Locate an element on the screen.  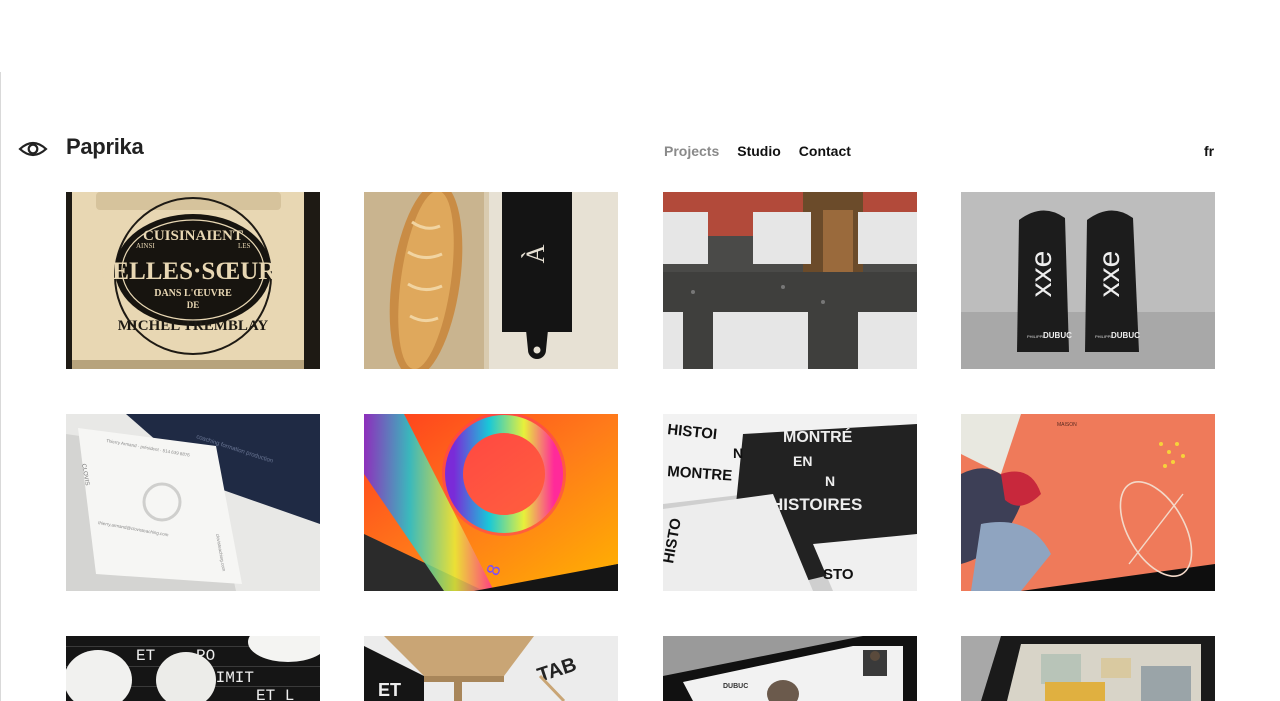
project-image: TAB ET is located at coordinates (491, 668).